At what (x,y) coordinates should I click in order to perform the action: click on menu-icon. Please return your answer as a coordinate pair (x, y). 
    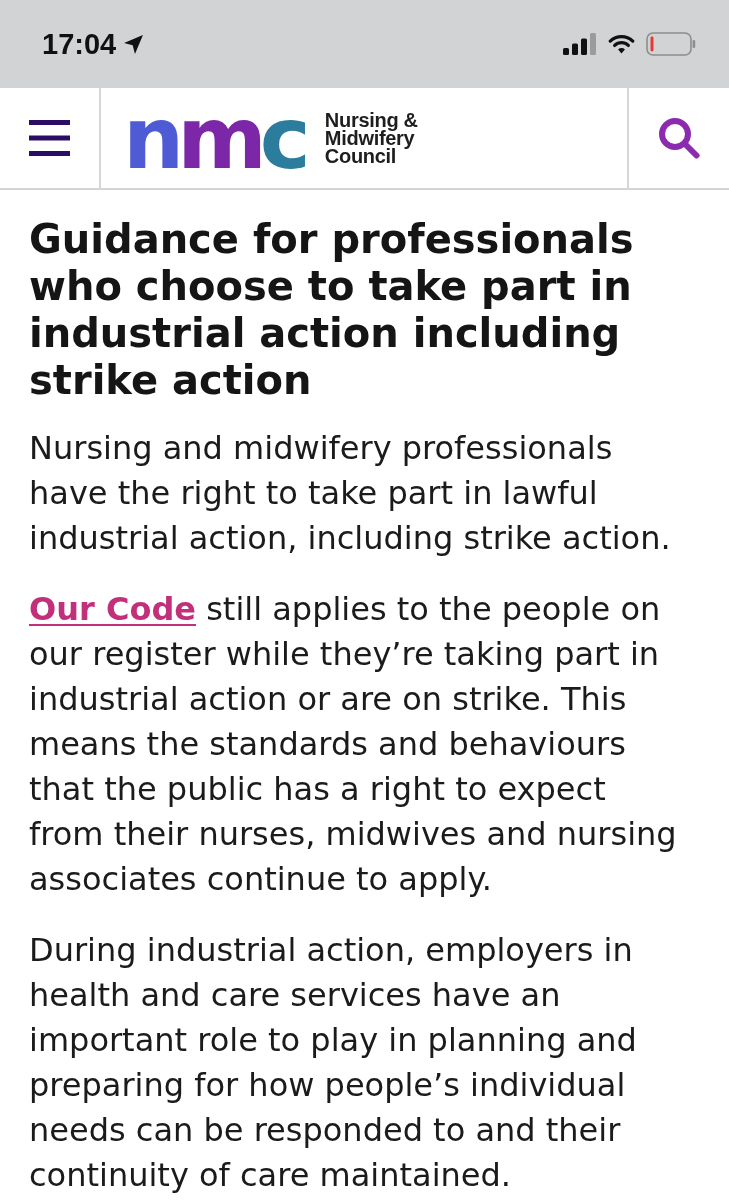
    Looking at the image, I should click on (49, 138).